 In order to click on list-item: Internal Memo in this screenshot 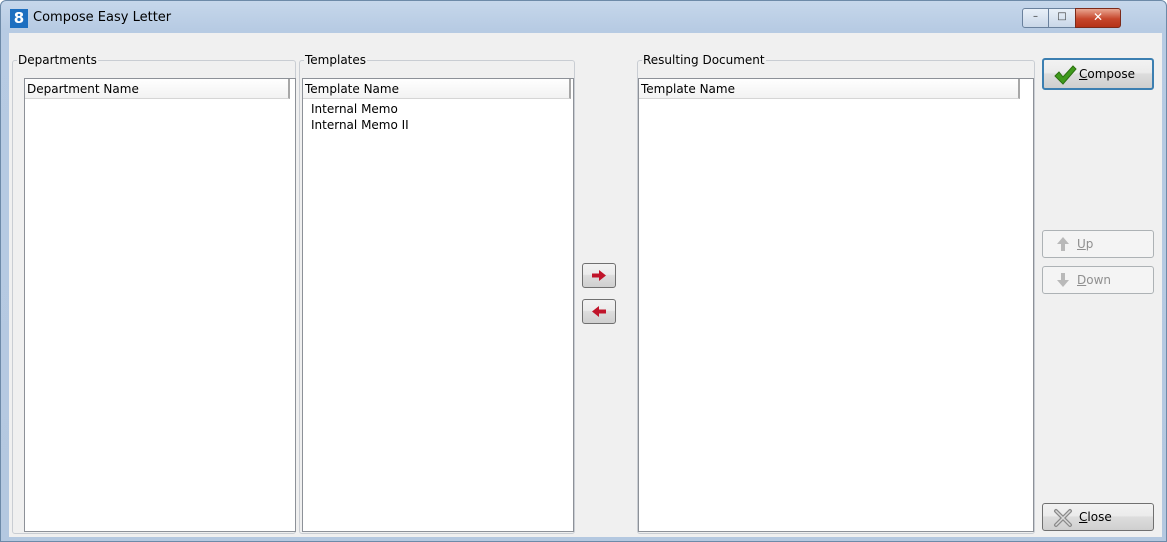, I will do `click(442, 109)`.